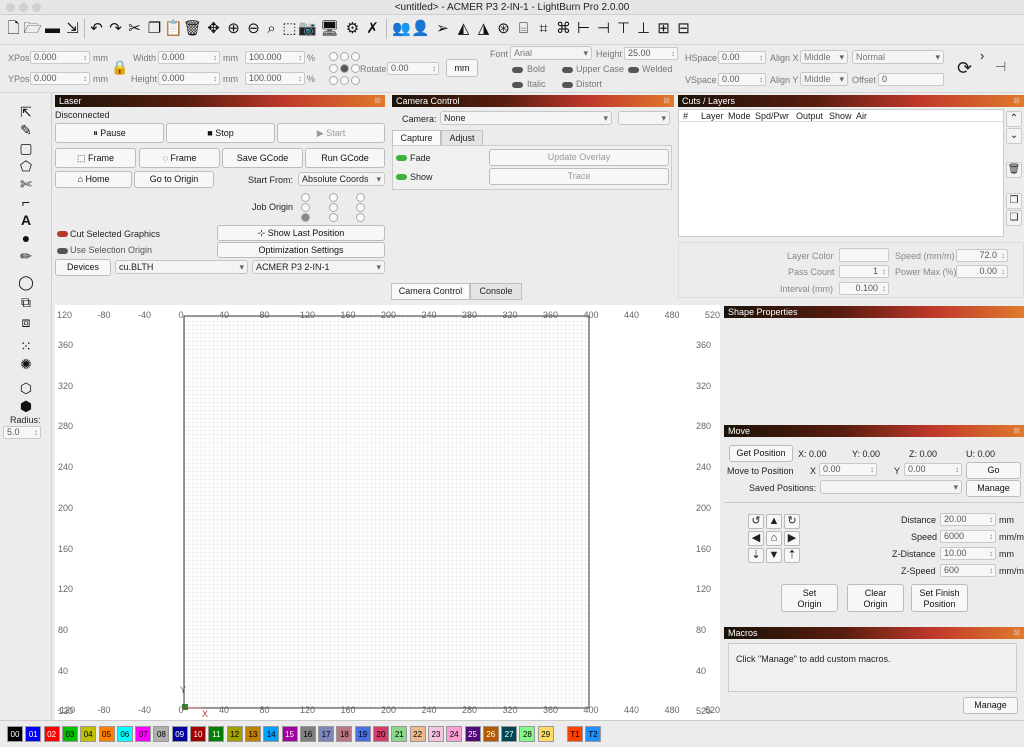 Image resolution: width=1024 pixels, height=747 pixels. What do you see at coordinates (262, 158) in the screenshot?
I see `save-gcode-button: Save GCode` at bounding box center [262, 158].